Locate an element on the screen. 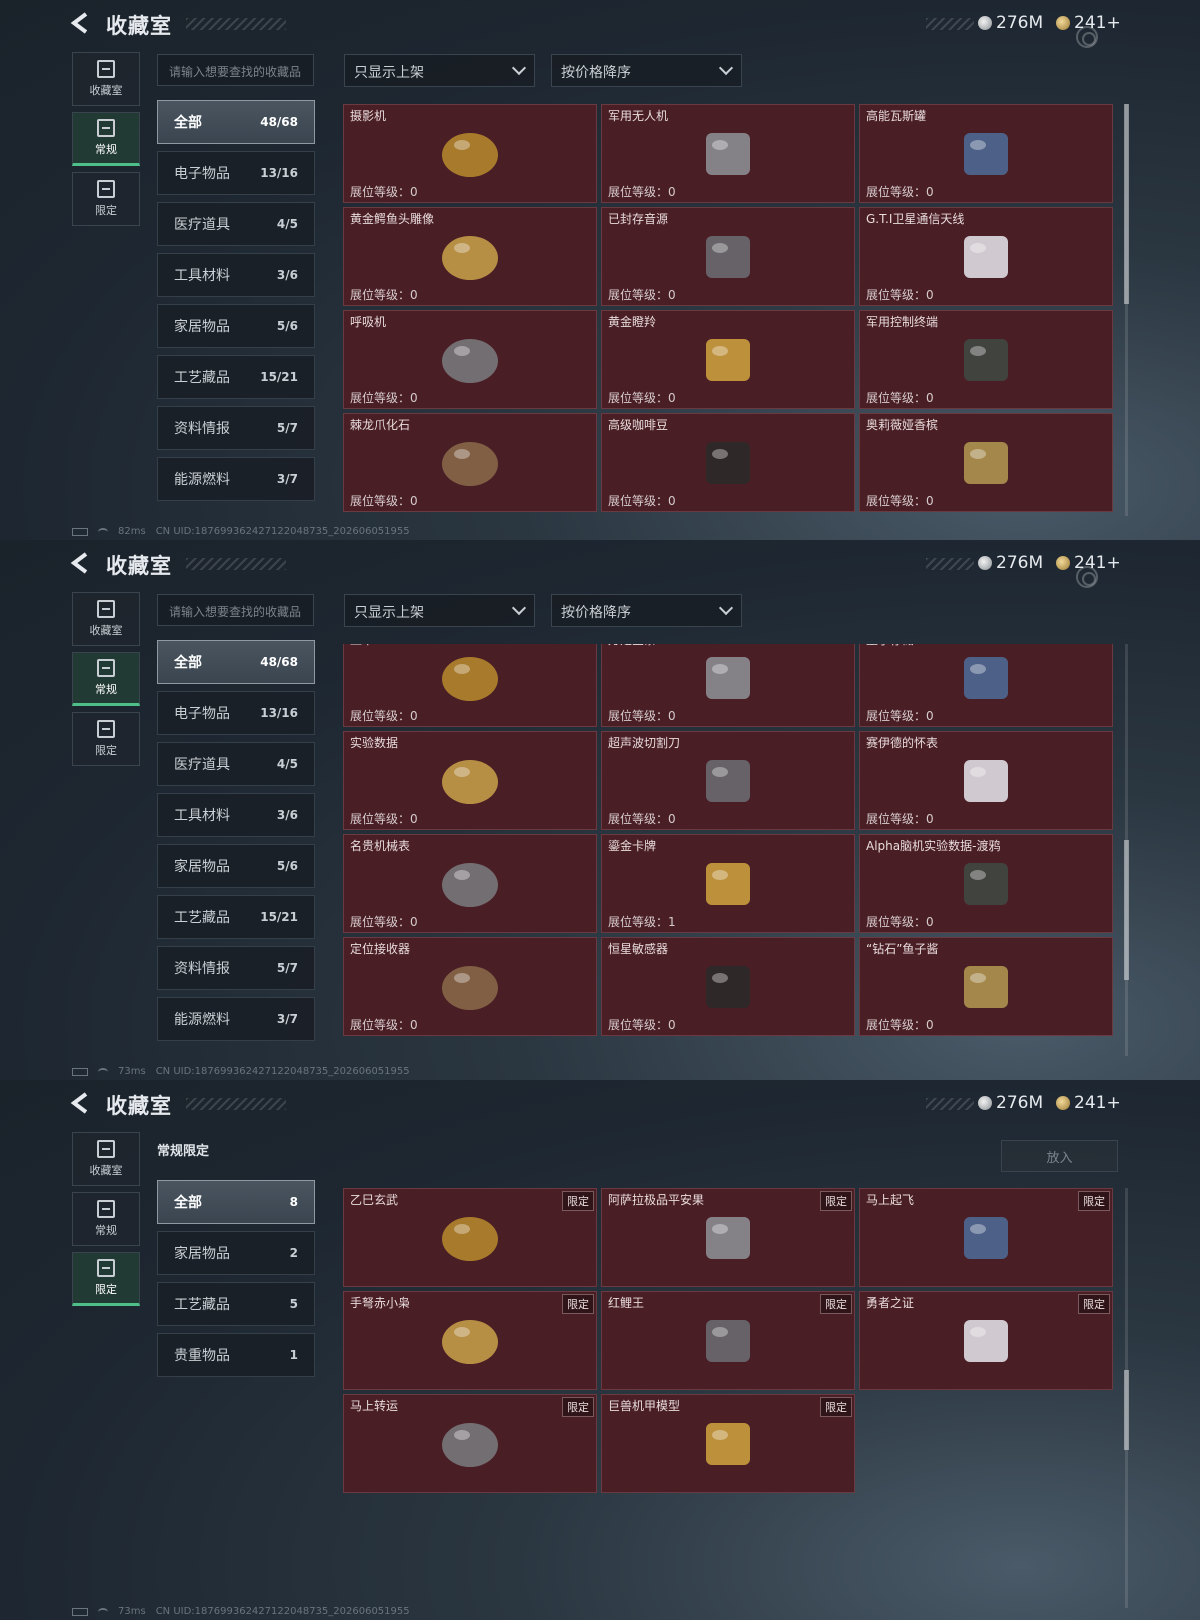 The image size is (1200, 1620). gold-currency: 241 + is located at coordinates (1088, 1103).